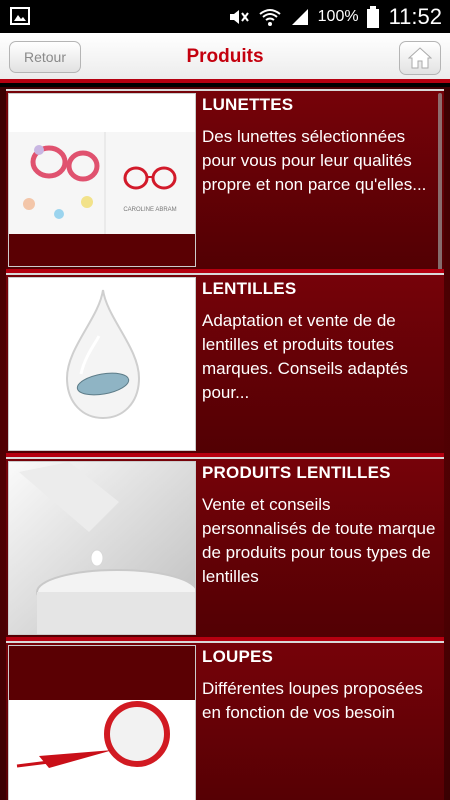  Describe the element at coordinates (102, 180) in the screenshot. I see `lunettes-thumbnail: CAROLINE ABRAM` at that location.